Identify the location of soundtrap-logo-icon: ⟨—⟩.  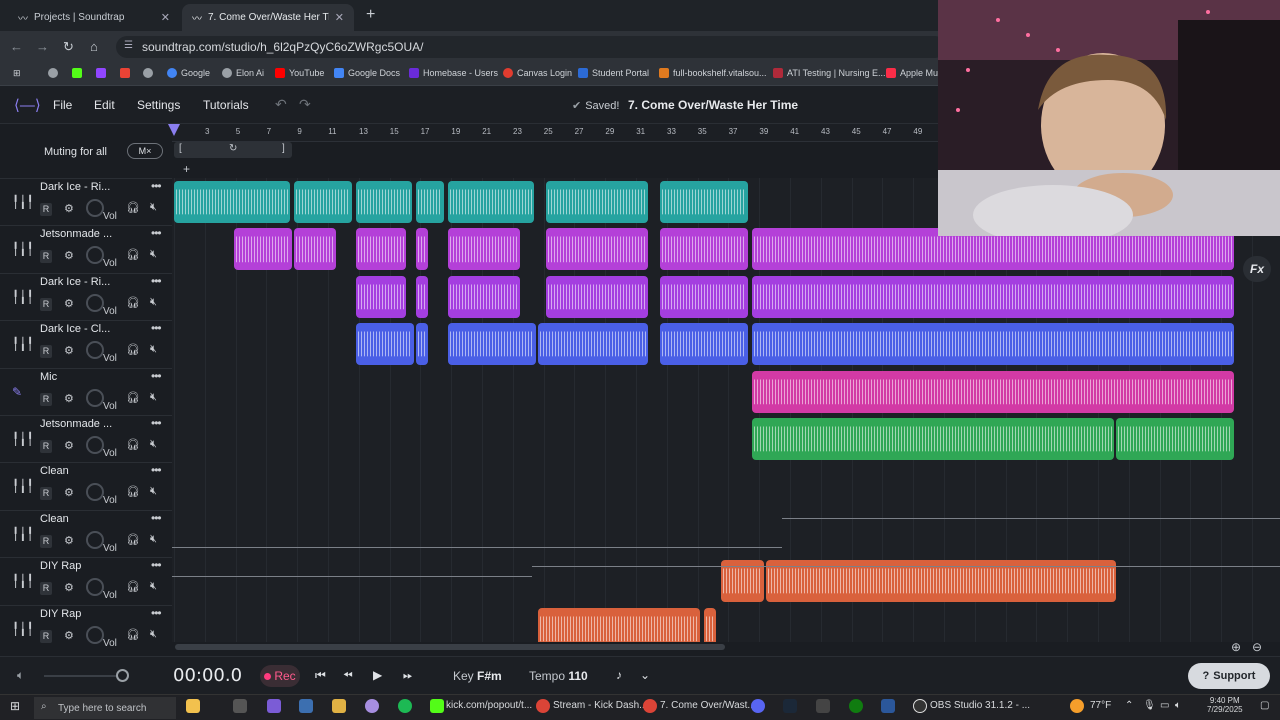
(27, 105).